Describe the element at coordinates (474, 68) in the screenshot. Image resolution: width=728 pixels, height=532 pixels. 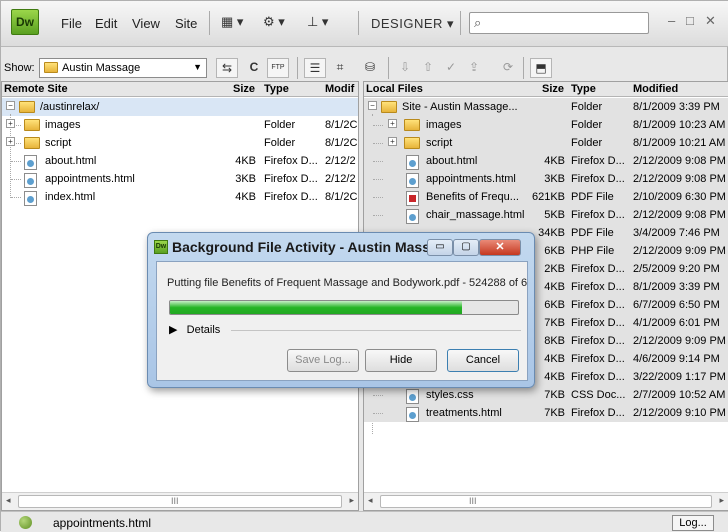
I see `check-in-button: ⇪` at that location.